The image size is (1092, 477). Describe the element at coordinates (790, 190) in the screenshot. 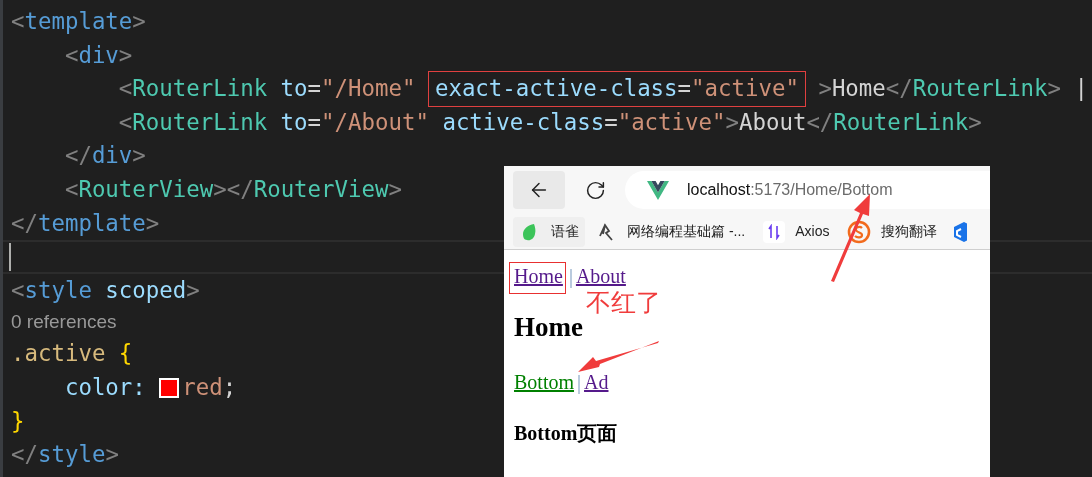

I see `url-text: localhost:5173/Home/Bottom` at that location.